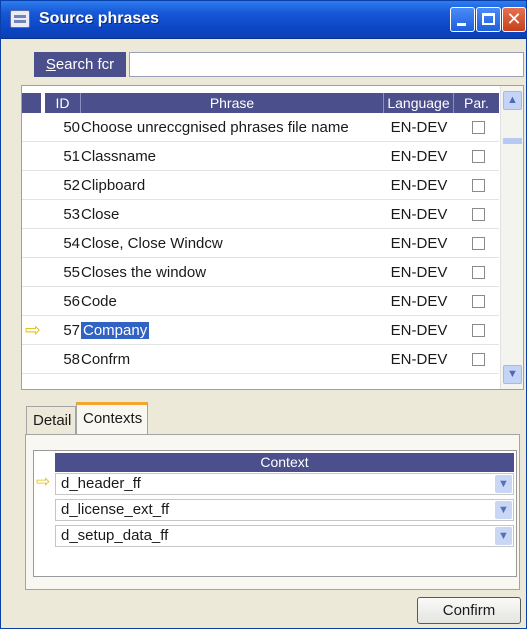  I want to click on vertical-scrollbar: ▲ ▼, so click(511, 237).